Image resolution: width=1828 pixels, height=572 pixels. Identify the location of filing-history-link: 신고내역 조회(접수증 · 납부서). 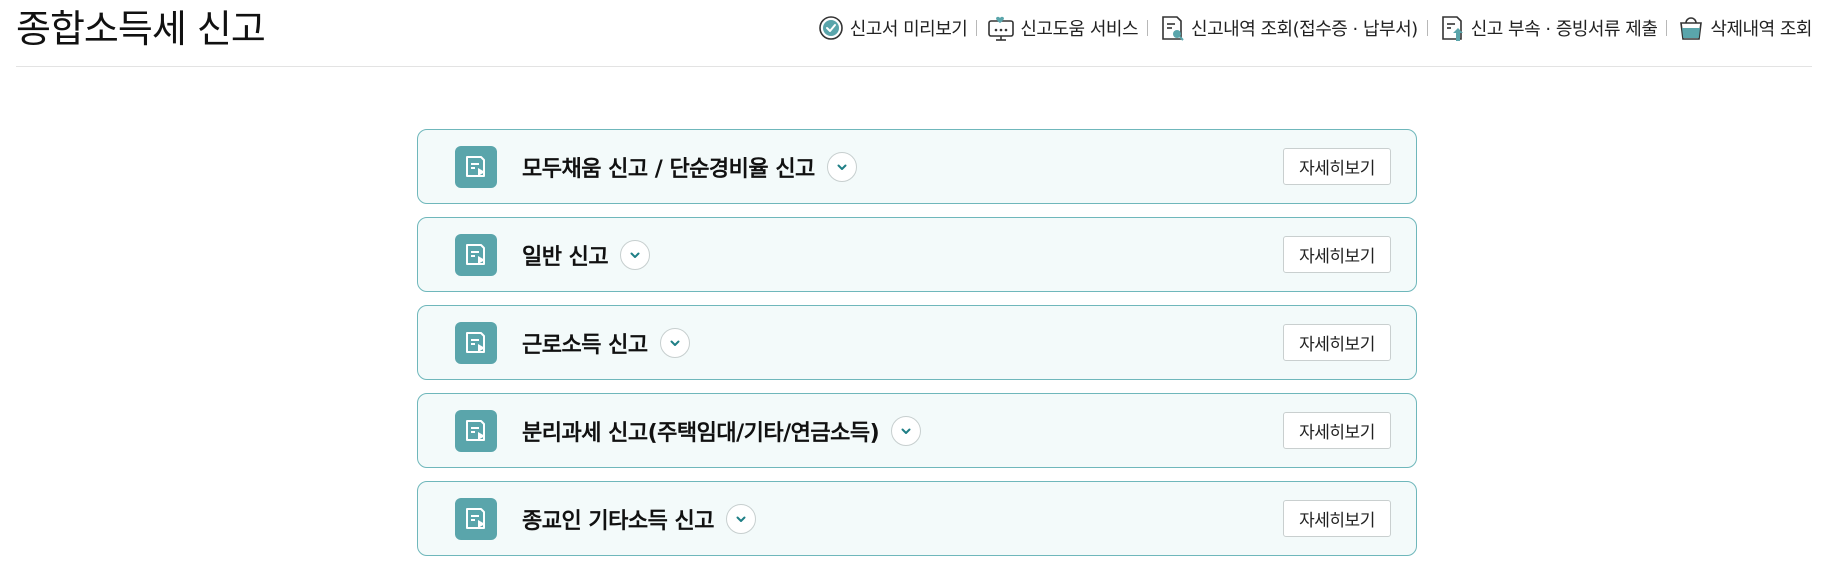
(1287, 28).